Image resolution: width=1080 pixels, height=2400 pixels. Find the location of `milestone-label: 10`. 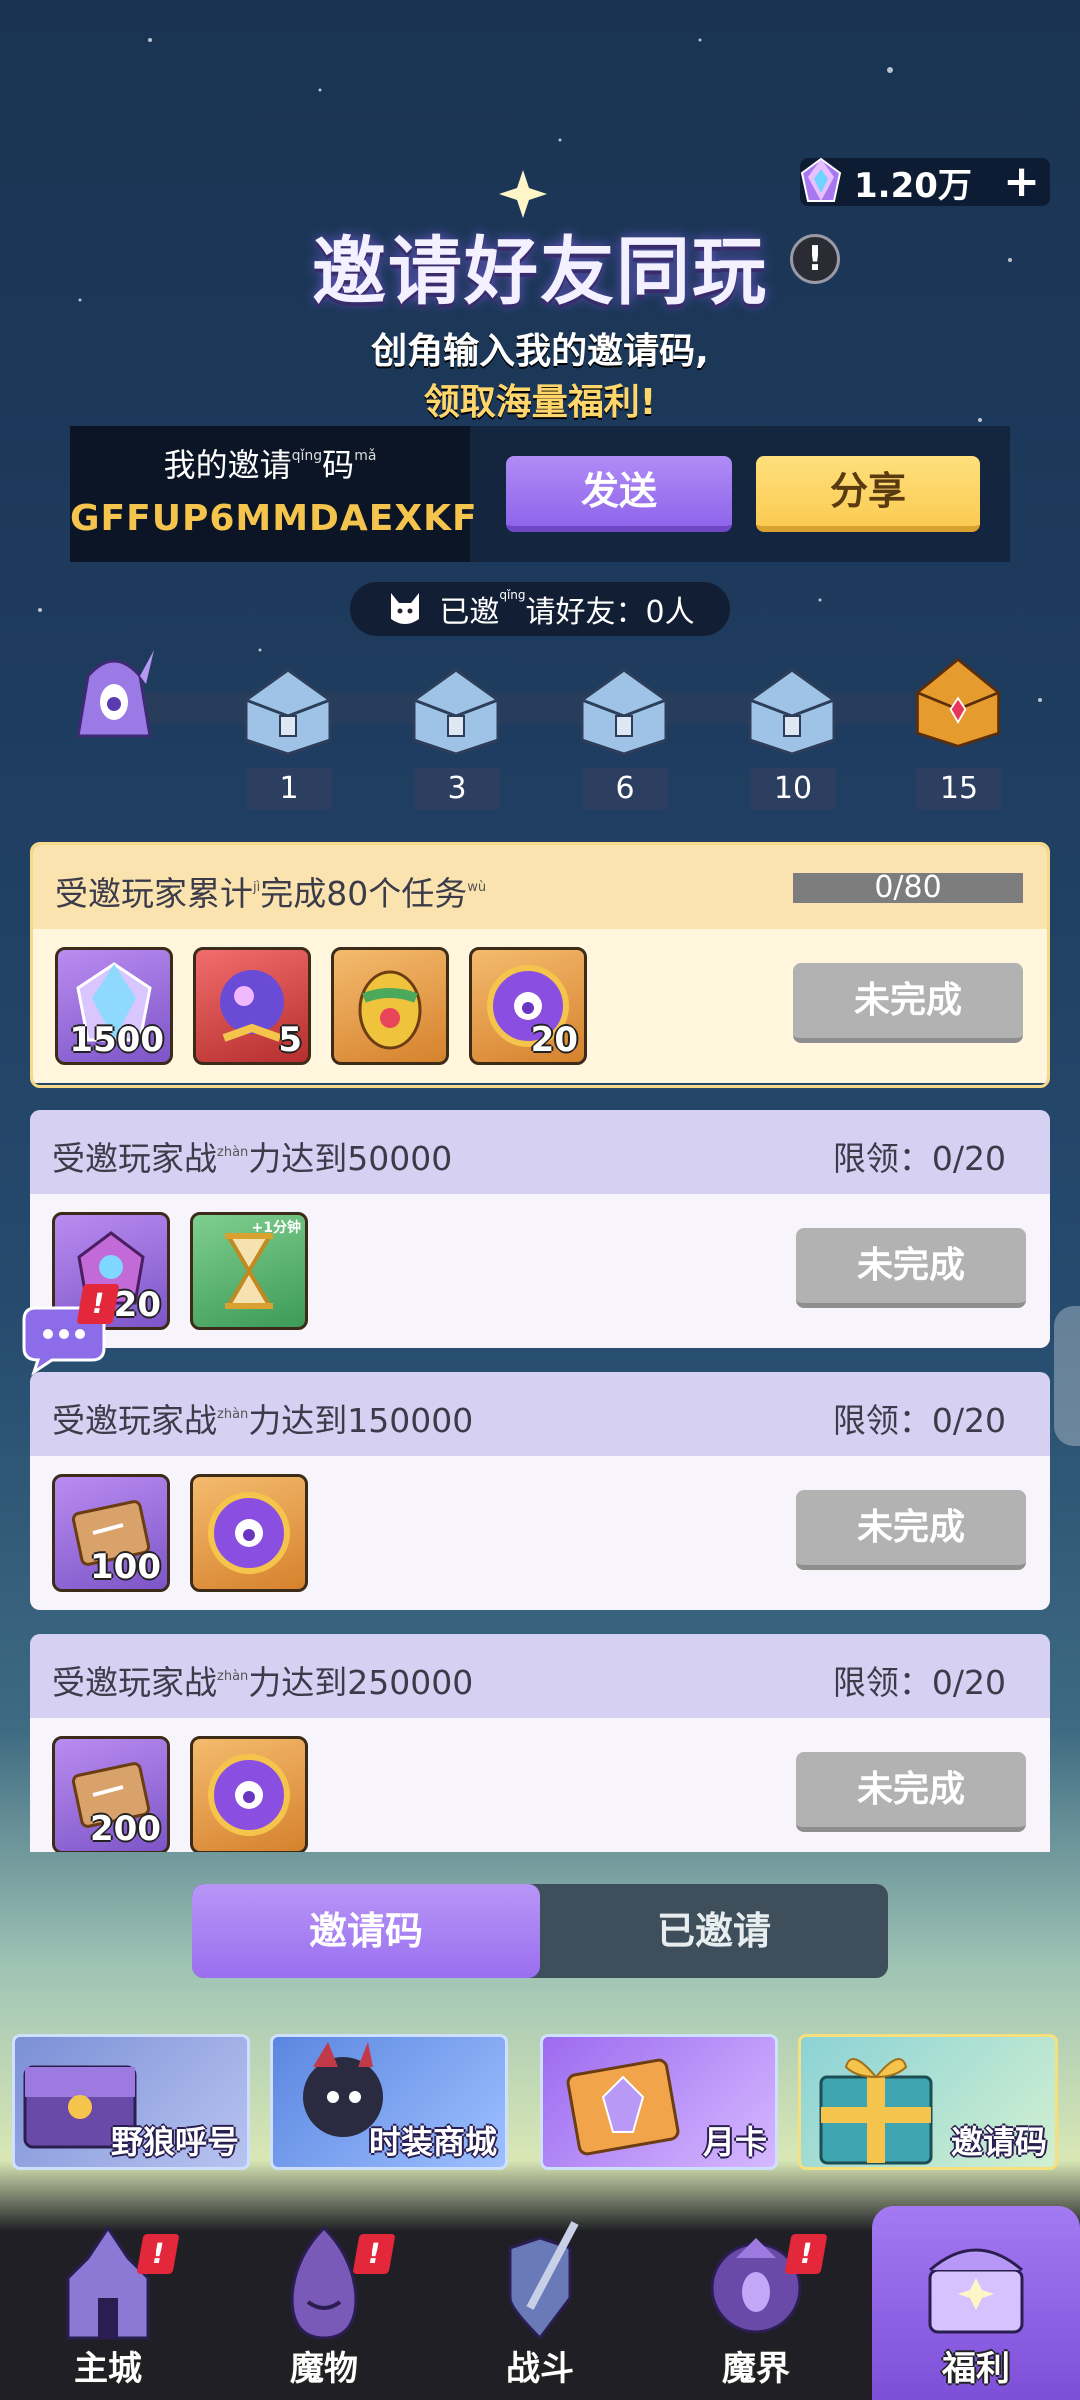

milestone-label: 10 is located at coordinates (793, 789).